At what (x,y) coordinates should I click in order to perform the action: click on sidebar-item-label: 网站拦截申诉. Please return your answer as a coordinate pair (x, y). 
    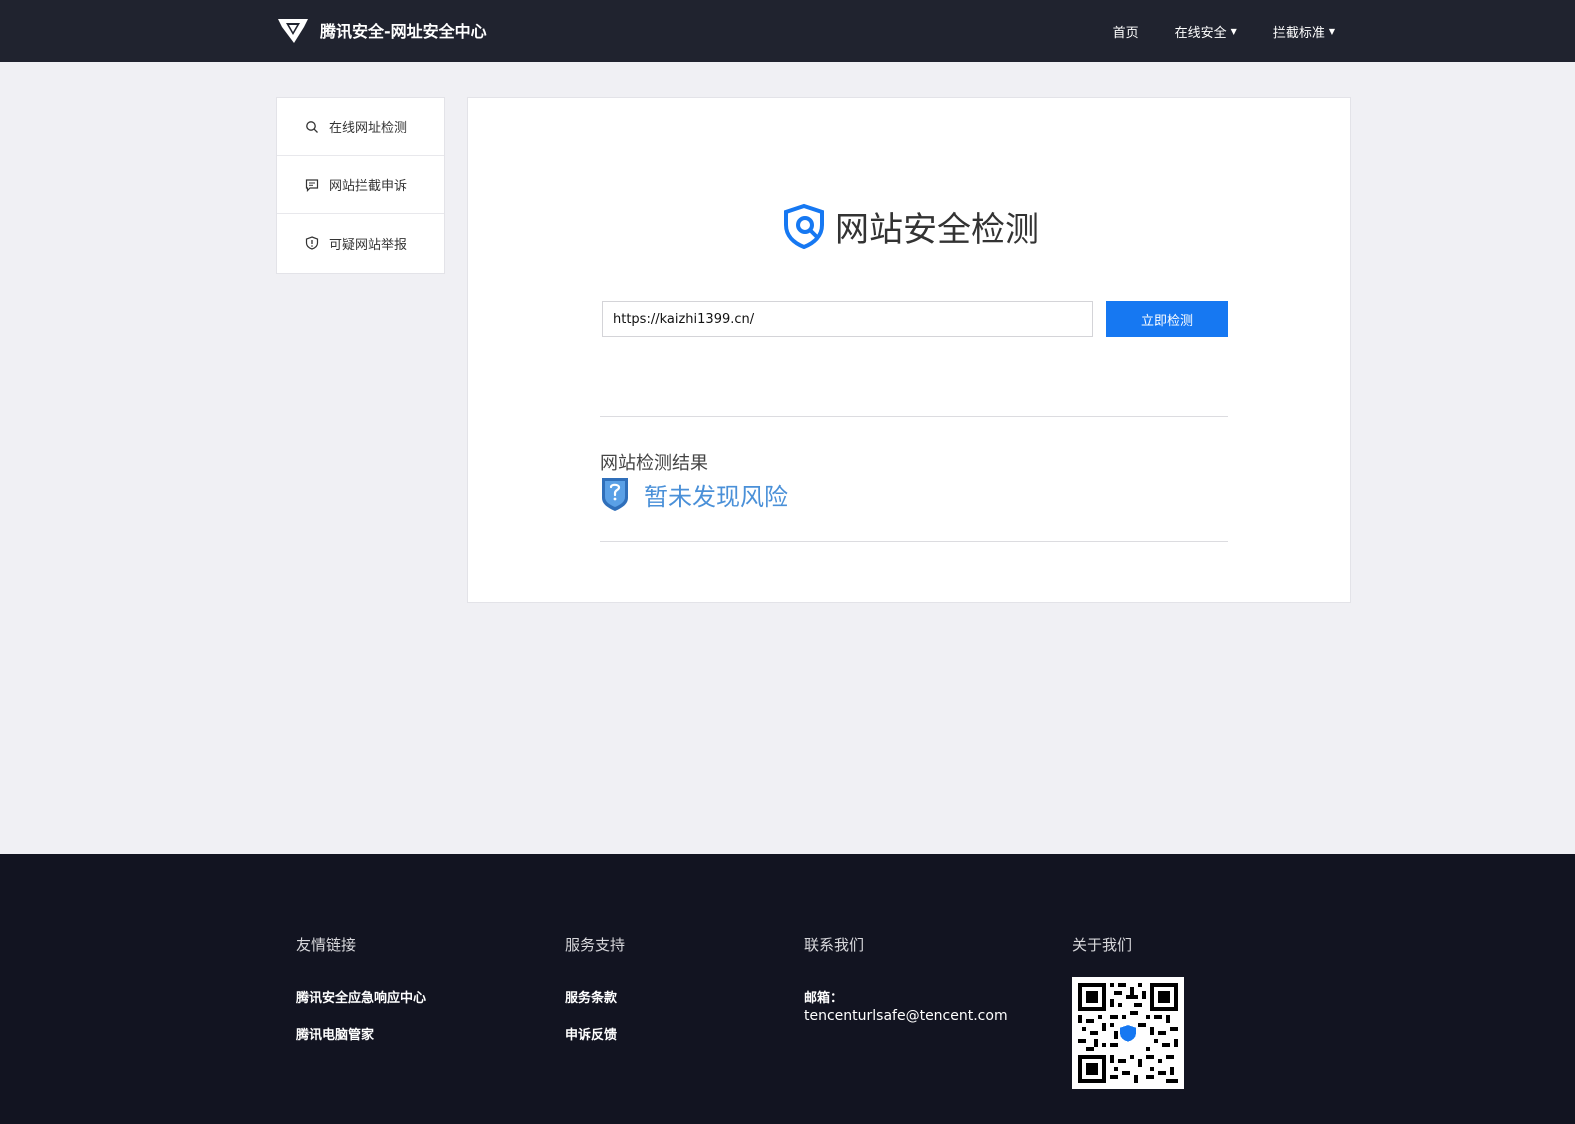
    Looking at the image, I should click on (368, 186).